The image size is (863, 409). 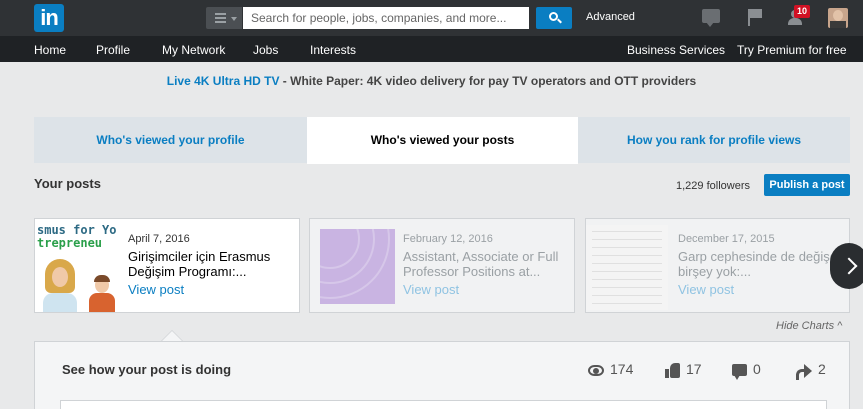 I want to click on advanced-search-link: Advanced, so click(x=610, y=17).